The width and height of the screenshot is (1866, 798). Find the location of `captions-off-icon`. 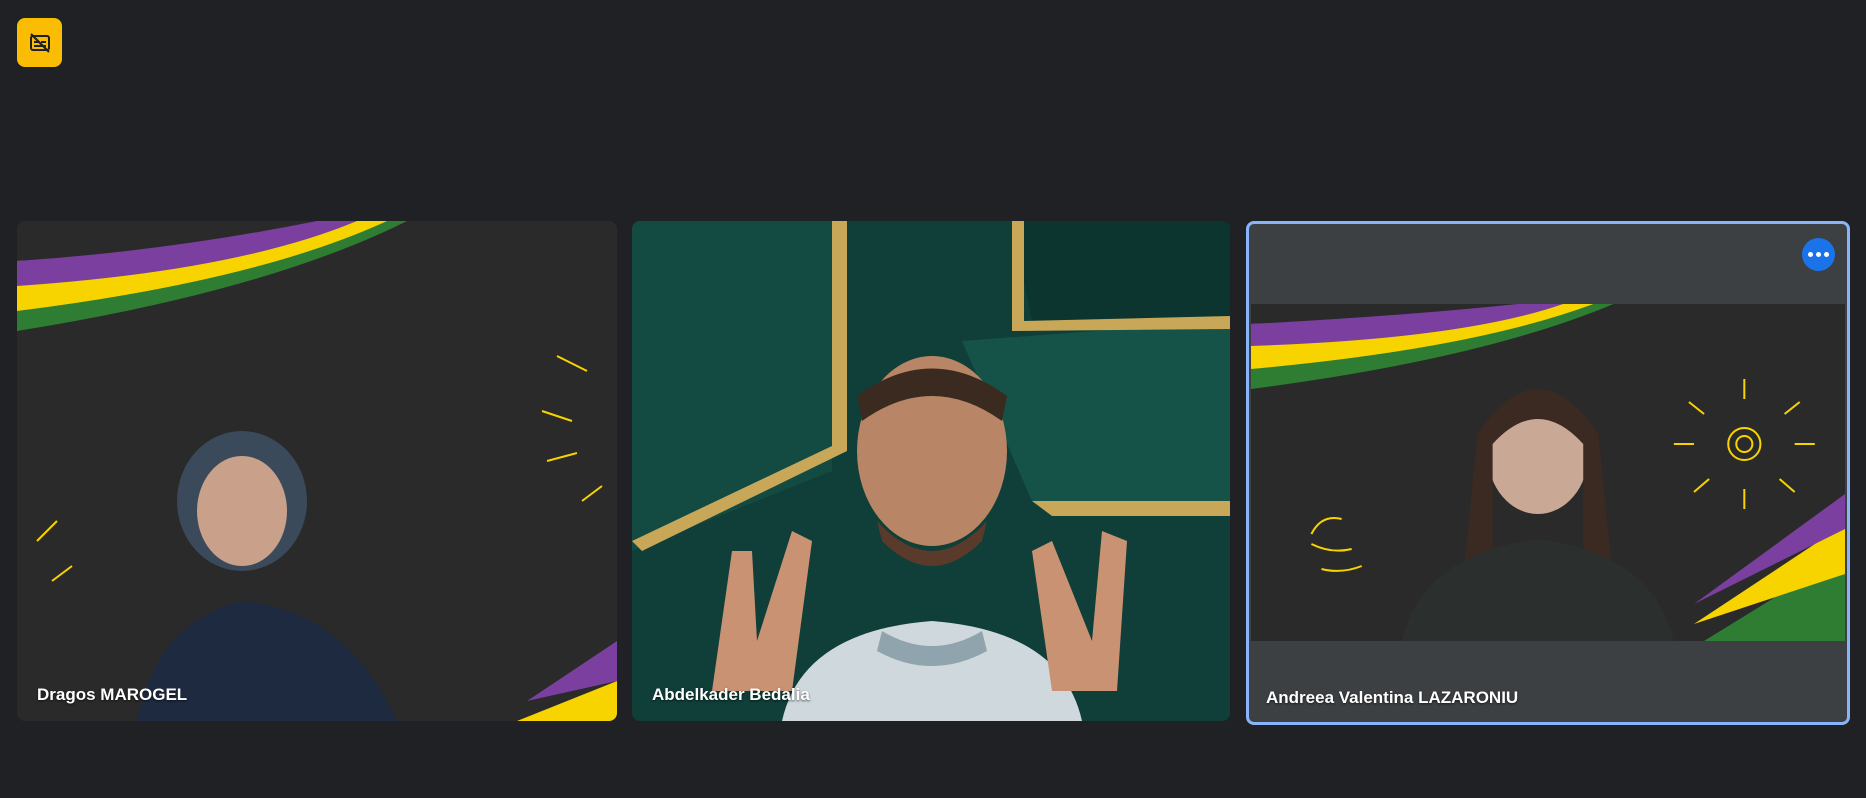

captions-off-icon is located at coordinates (39, 42).